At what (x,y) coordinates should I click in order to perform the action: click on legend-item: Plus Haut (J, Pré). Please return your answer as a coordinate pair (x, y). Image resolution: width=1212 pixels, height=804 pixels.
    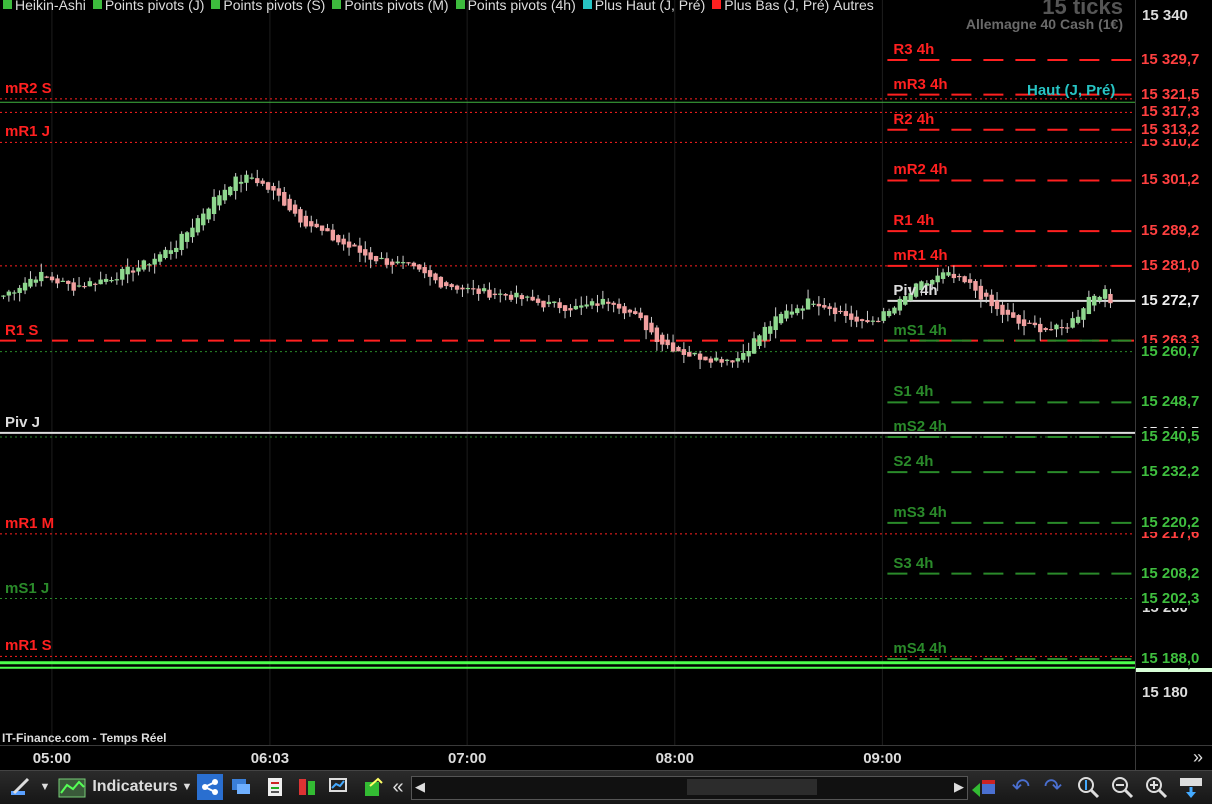
    Looking at the image, I should click on (642, 6).